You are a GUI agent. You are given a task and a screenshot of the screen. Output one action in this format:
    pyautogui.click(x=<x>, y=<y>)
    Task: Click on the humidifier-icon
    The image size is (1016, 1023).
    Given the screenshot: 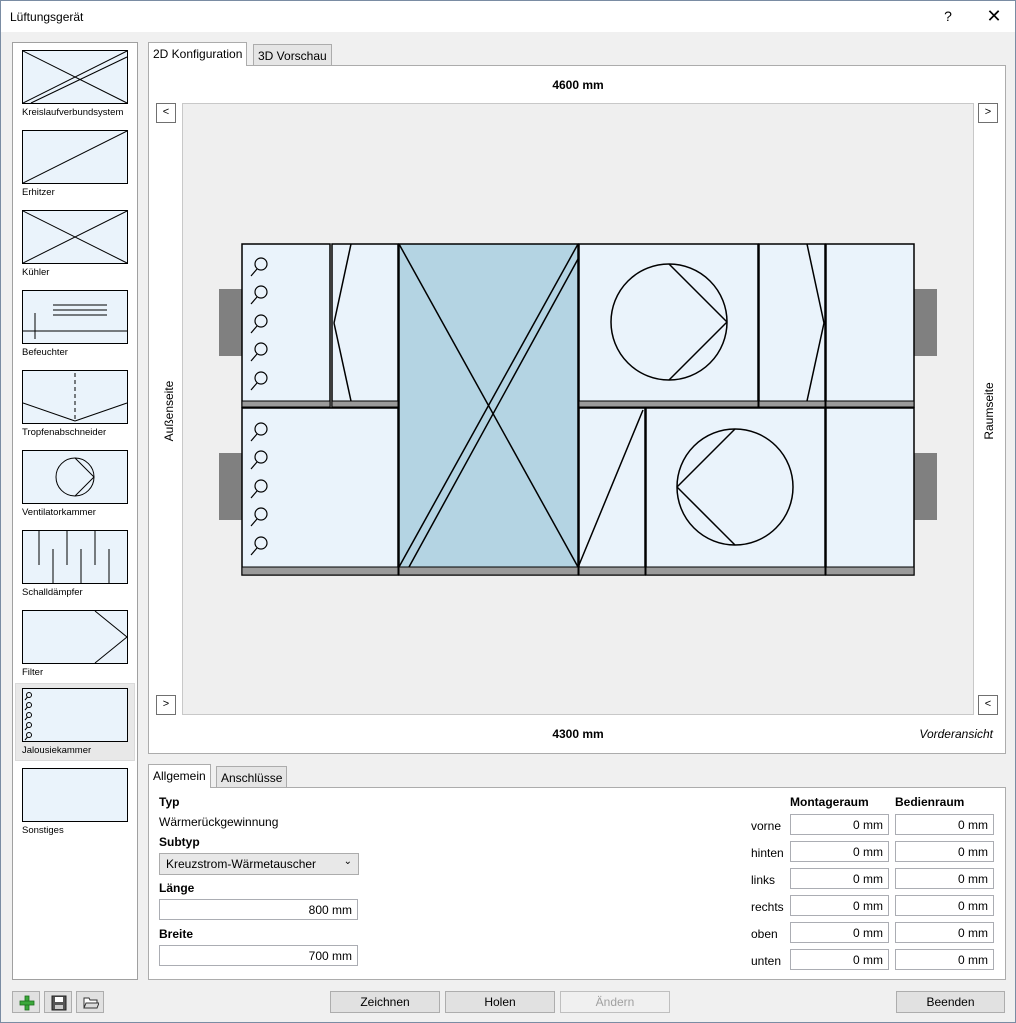 What is the action you would take?
    pyautogui.click(x=75, y=317)
    